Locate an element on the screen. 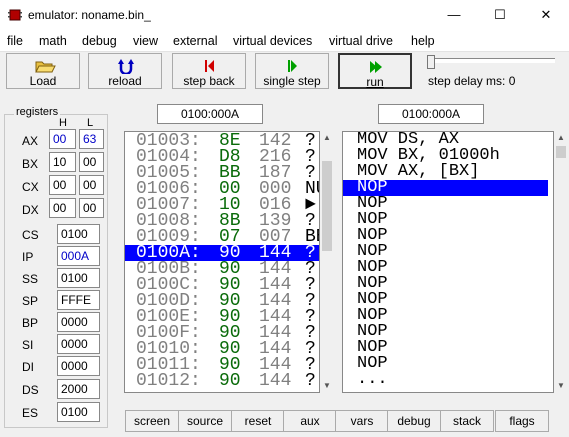 This screenshot has width=569, height=437. register-label-ip: IP is located at coordinates (28, 257).